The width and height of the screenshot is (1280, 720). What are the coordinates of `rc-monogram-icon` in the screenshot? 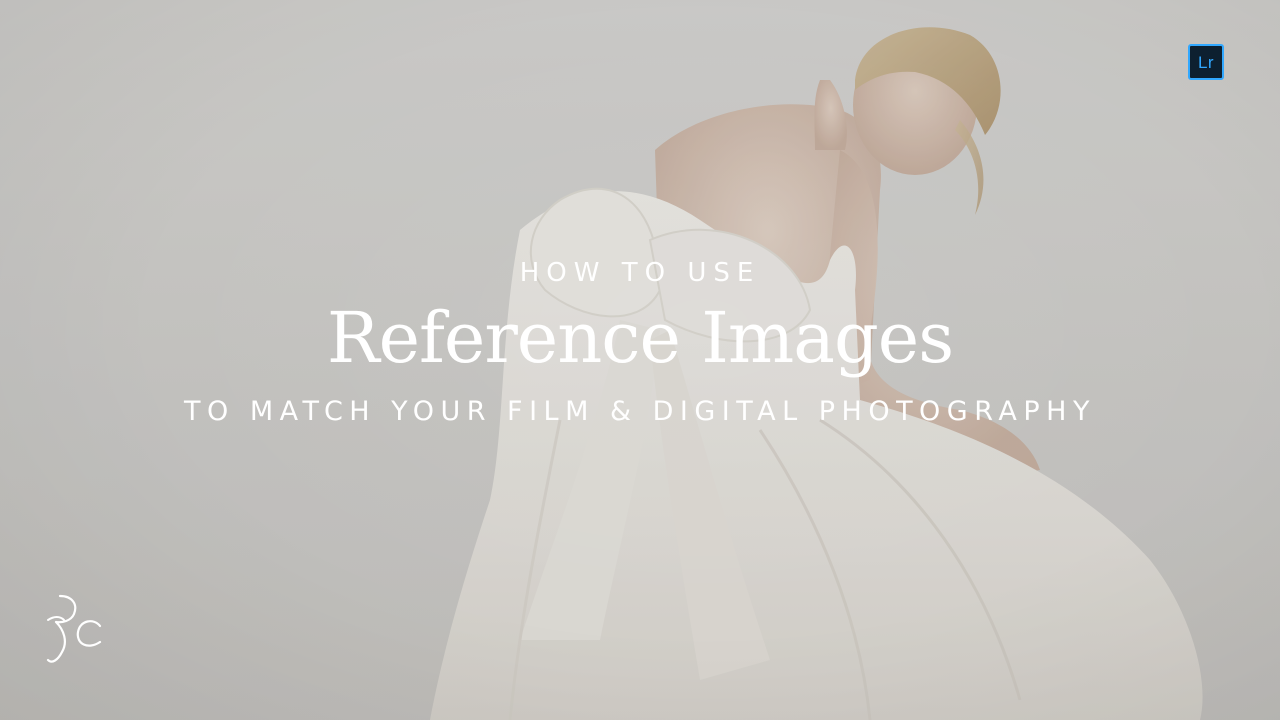 It's located at (74, 628).